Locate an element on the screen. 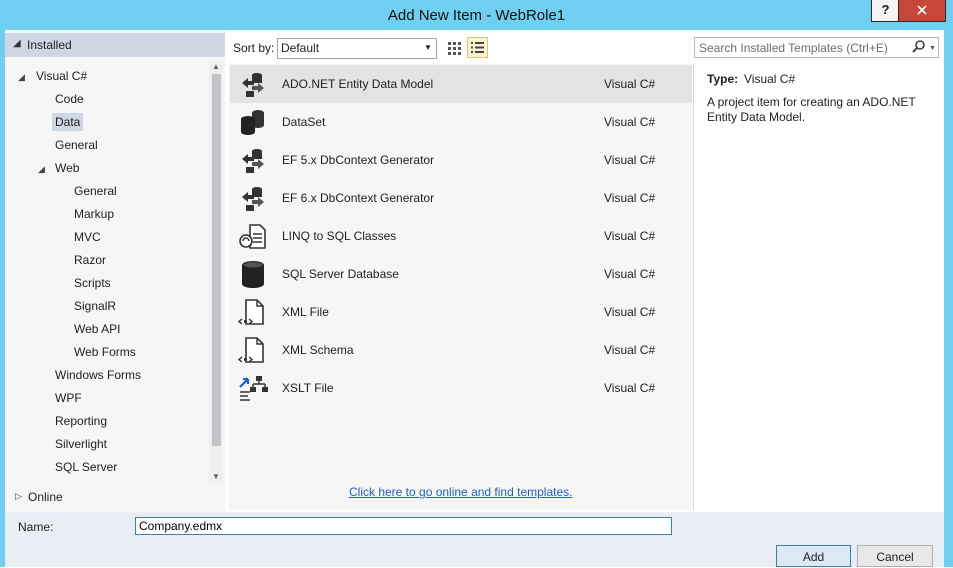 The image size is (953, 568). entity-model-icon is located at coordinates (253, 85).